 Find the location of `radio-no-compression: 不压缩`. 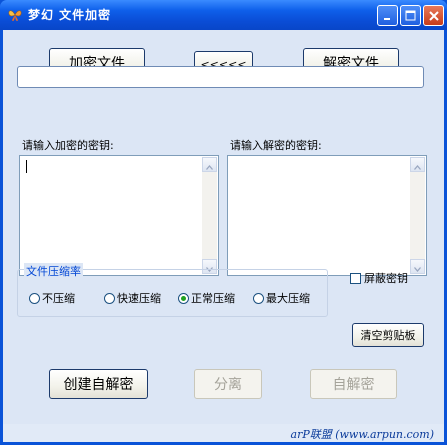

radio-no-compression: 不压缩 is located at coordinates (52, 298).